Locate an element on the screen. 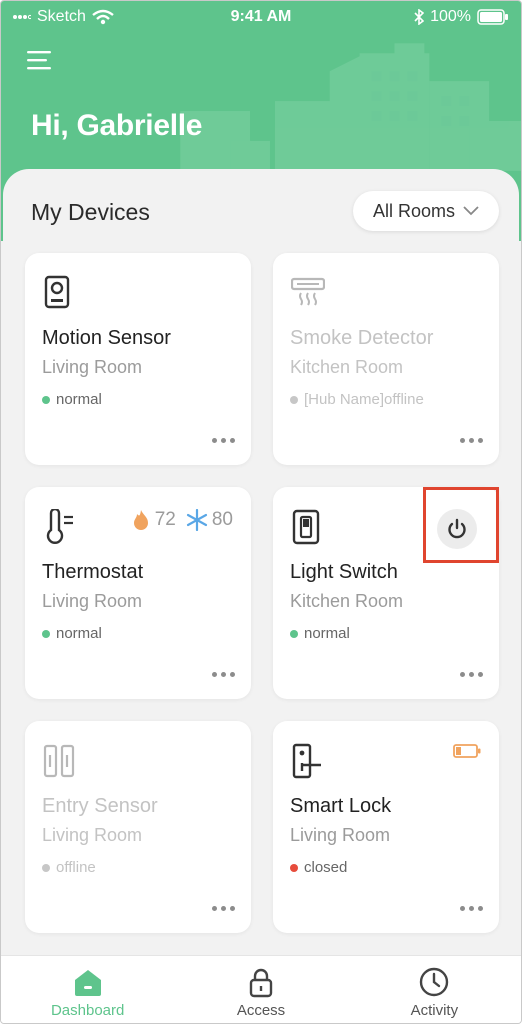 The height and width of the screenshot is (1024, 522). status-bar: Sketch 9:41 AM 100% is located at coordinates (261, 18).